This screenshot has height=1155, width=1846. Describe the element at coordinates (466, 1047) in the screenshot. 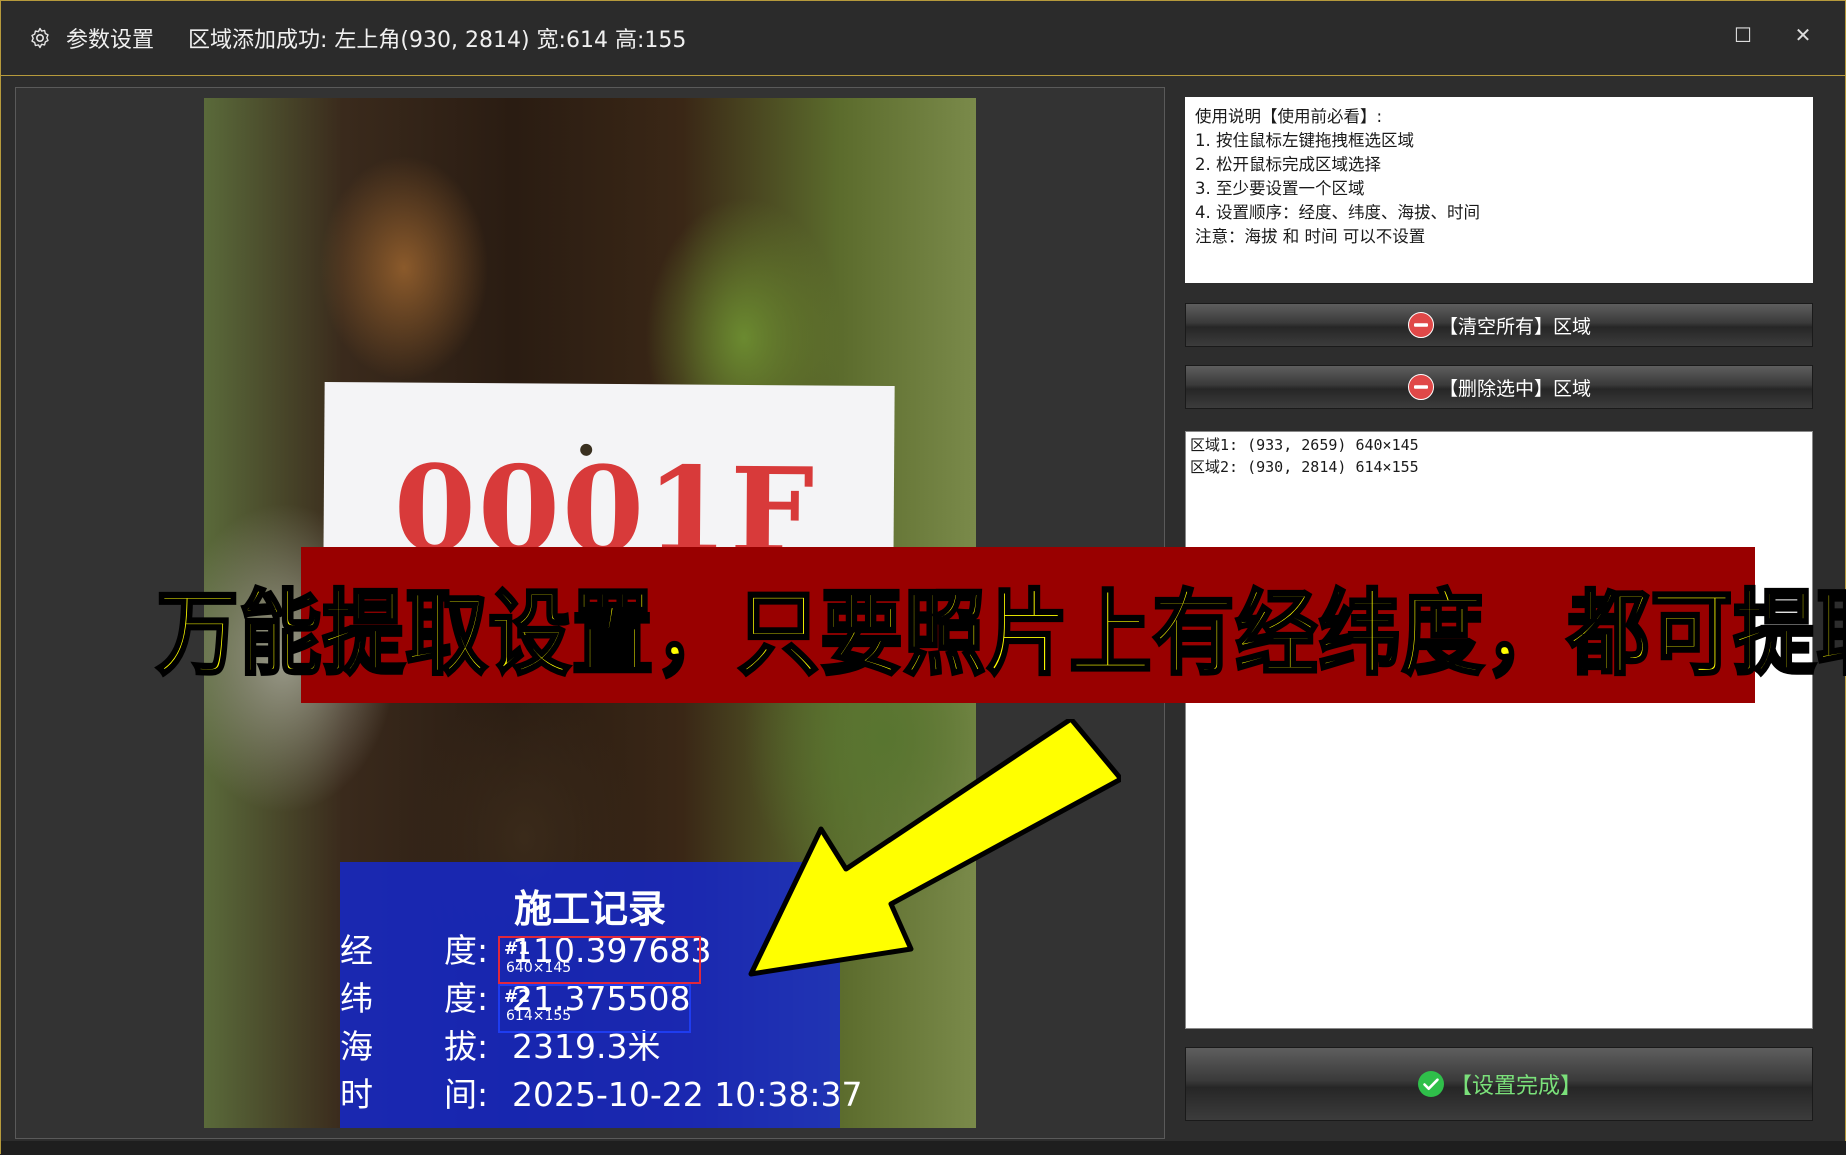

I see `row-label: 拔:` at that location.